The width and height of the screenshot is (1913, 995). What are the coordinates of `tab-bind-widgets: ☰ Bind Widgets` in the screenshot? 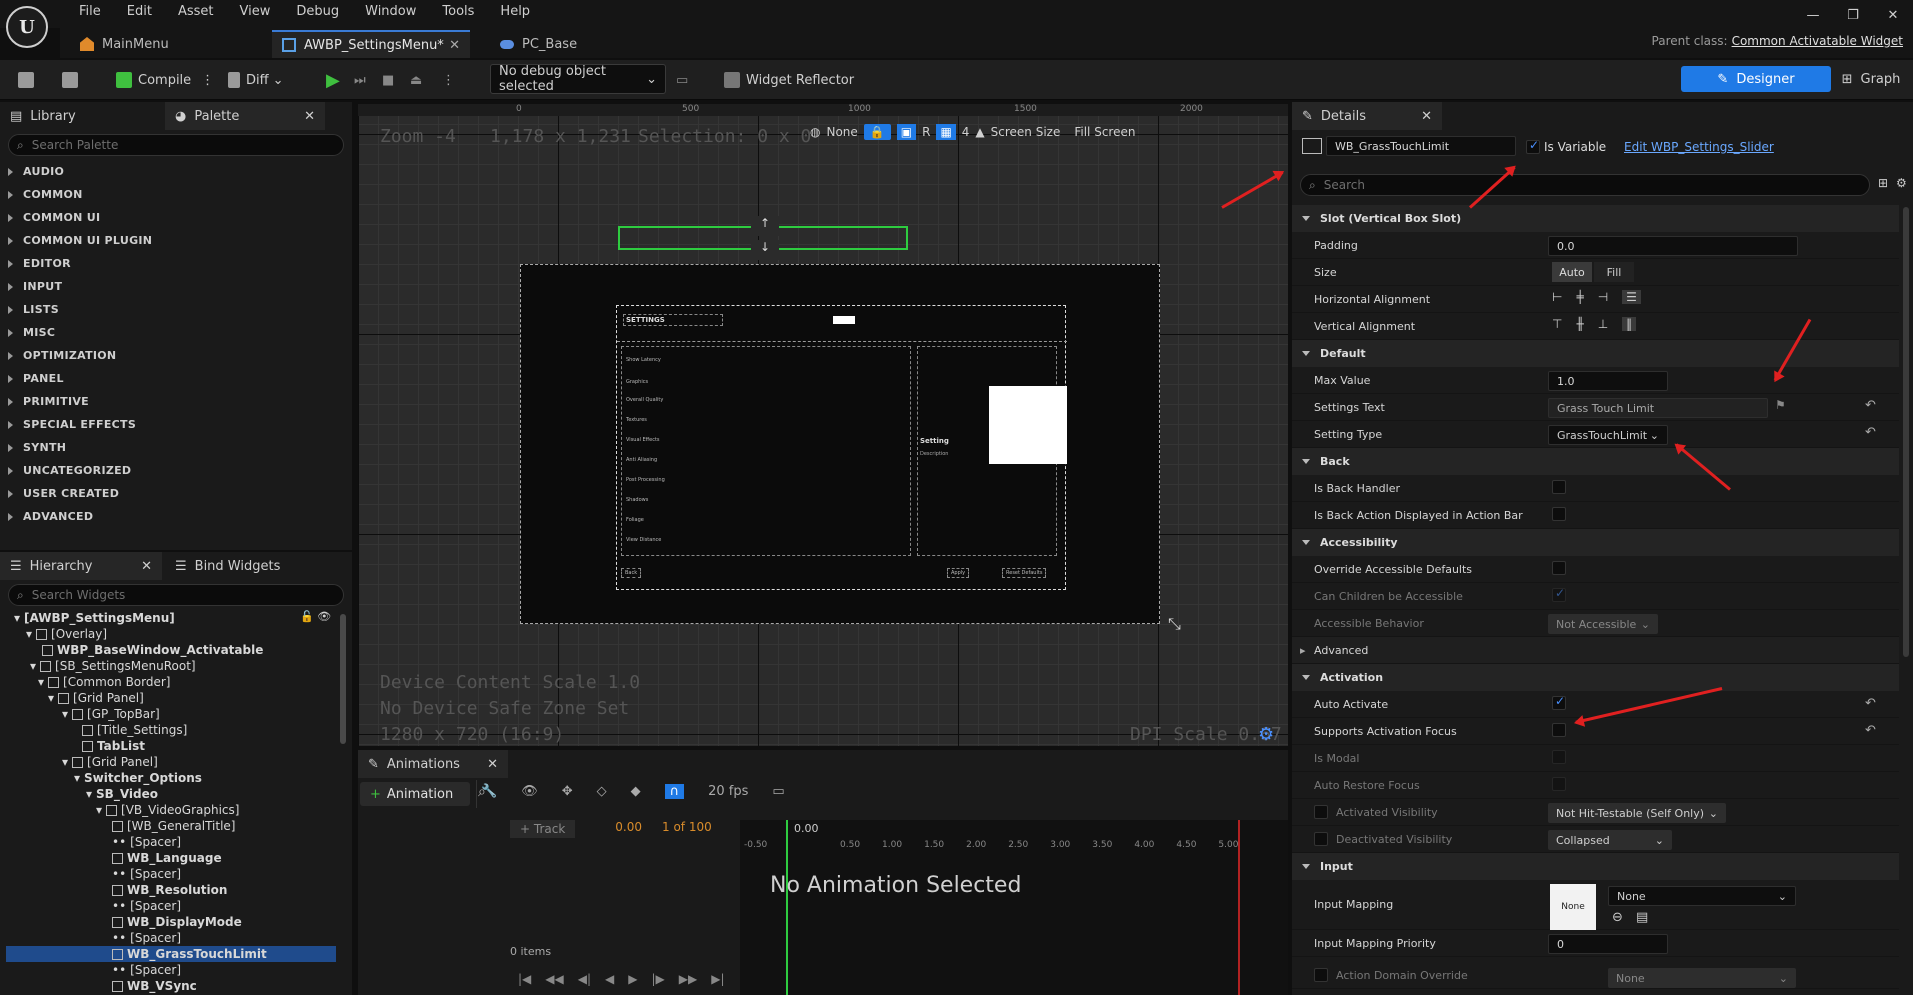 It's located at (227, 566).